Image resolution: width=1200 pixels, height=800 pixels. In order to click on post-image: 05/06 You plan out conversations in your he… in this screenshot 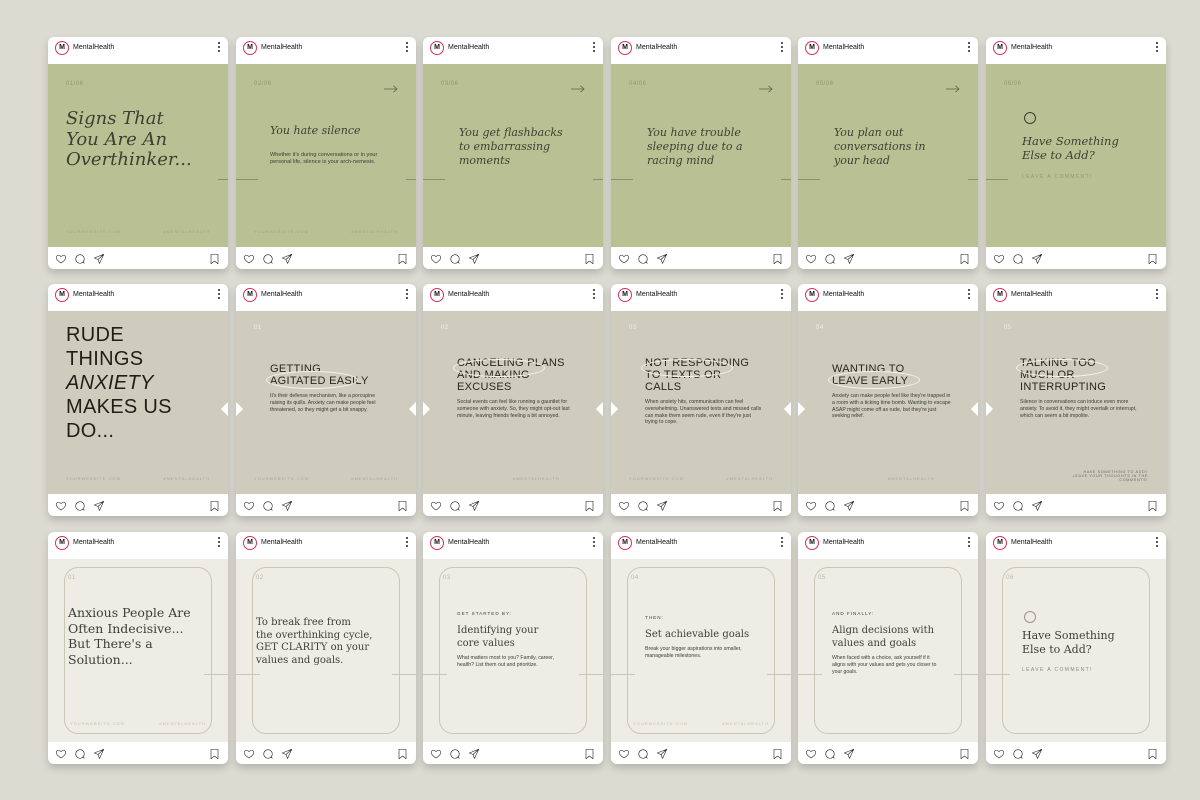, I will do `click(888, 155)`.